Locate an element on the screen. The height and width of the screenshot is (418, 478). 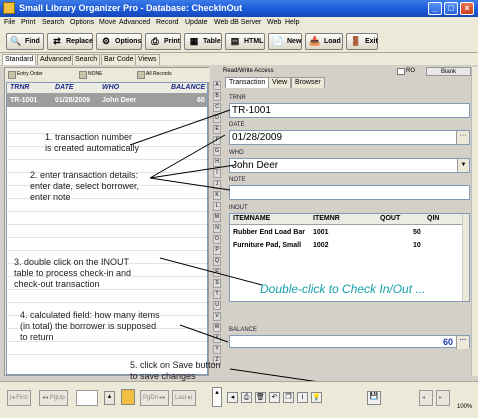
last-button: Last ▸| is located at coordinates (184, 398).